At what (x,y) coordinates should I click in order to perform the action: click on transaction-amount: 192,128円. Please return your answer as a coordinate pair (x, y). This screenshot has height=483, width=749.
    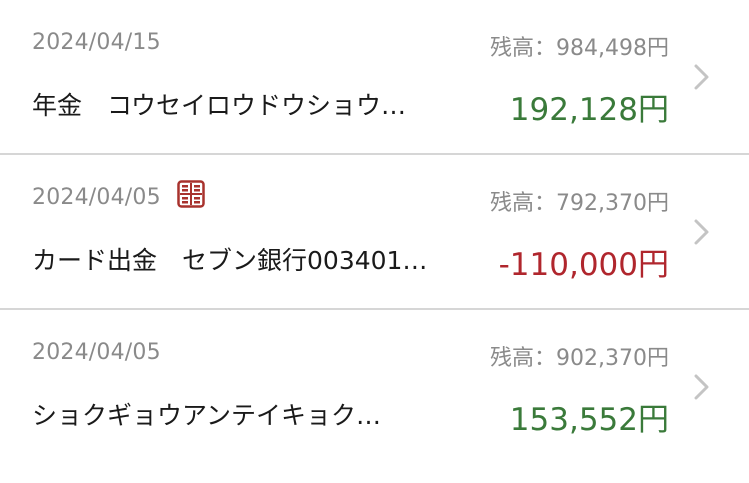
    Looking at the image, I should click on (589, 110).